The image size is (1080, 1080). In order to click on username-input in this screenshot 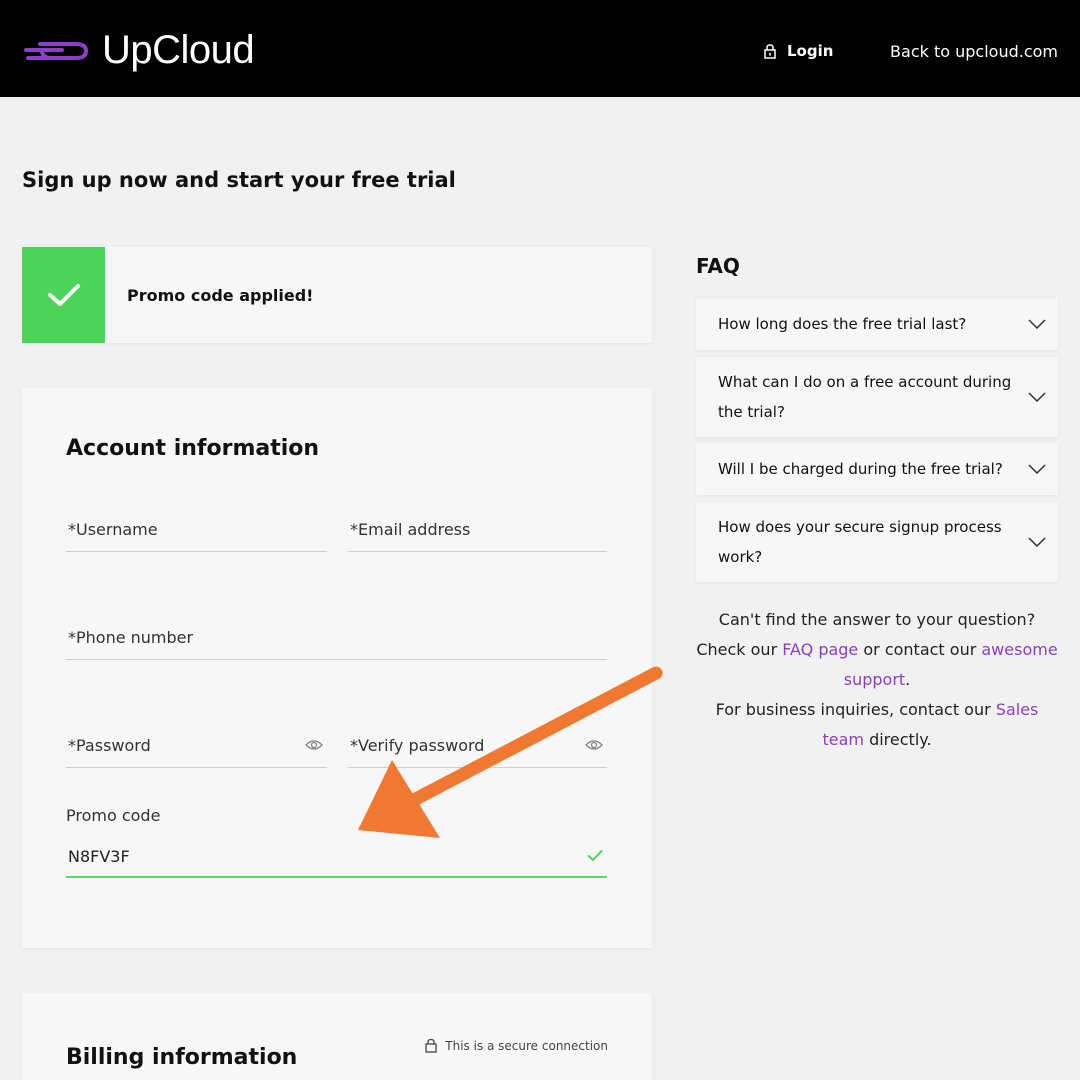, I will do `click(196, 529)`.